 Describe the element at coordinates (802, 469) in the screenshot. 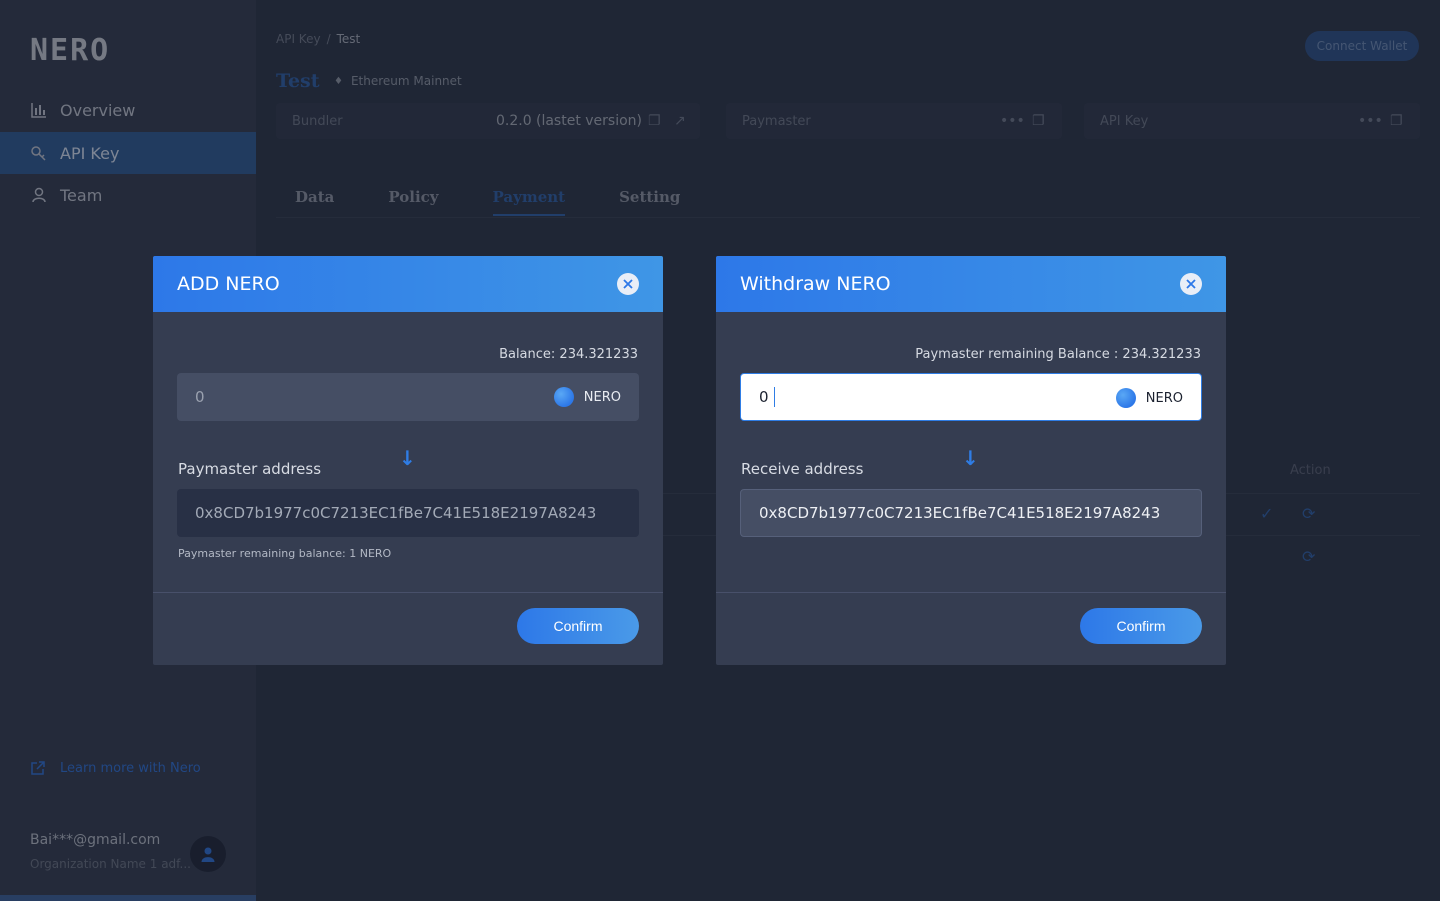

I see `address-label: Receive address` at that location.